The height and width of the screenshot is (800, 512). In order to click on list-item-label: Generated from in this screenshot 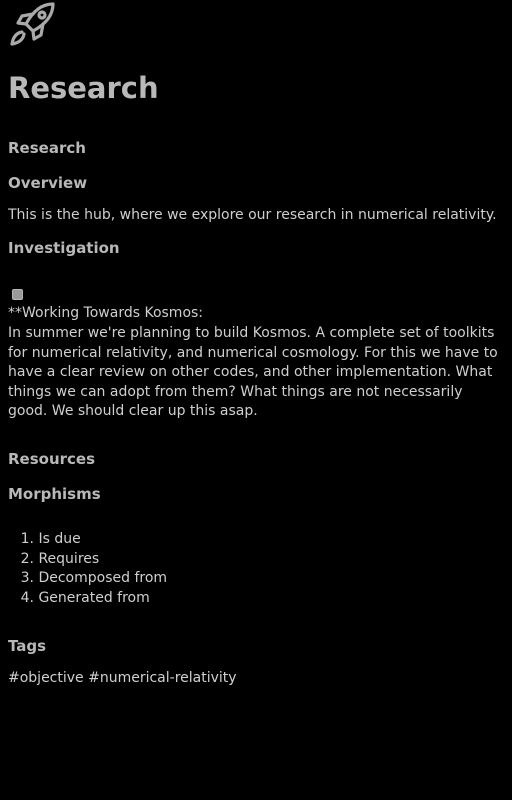, I will do `click(94, 598)`.